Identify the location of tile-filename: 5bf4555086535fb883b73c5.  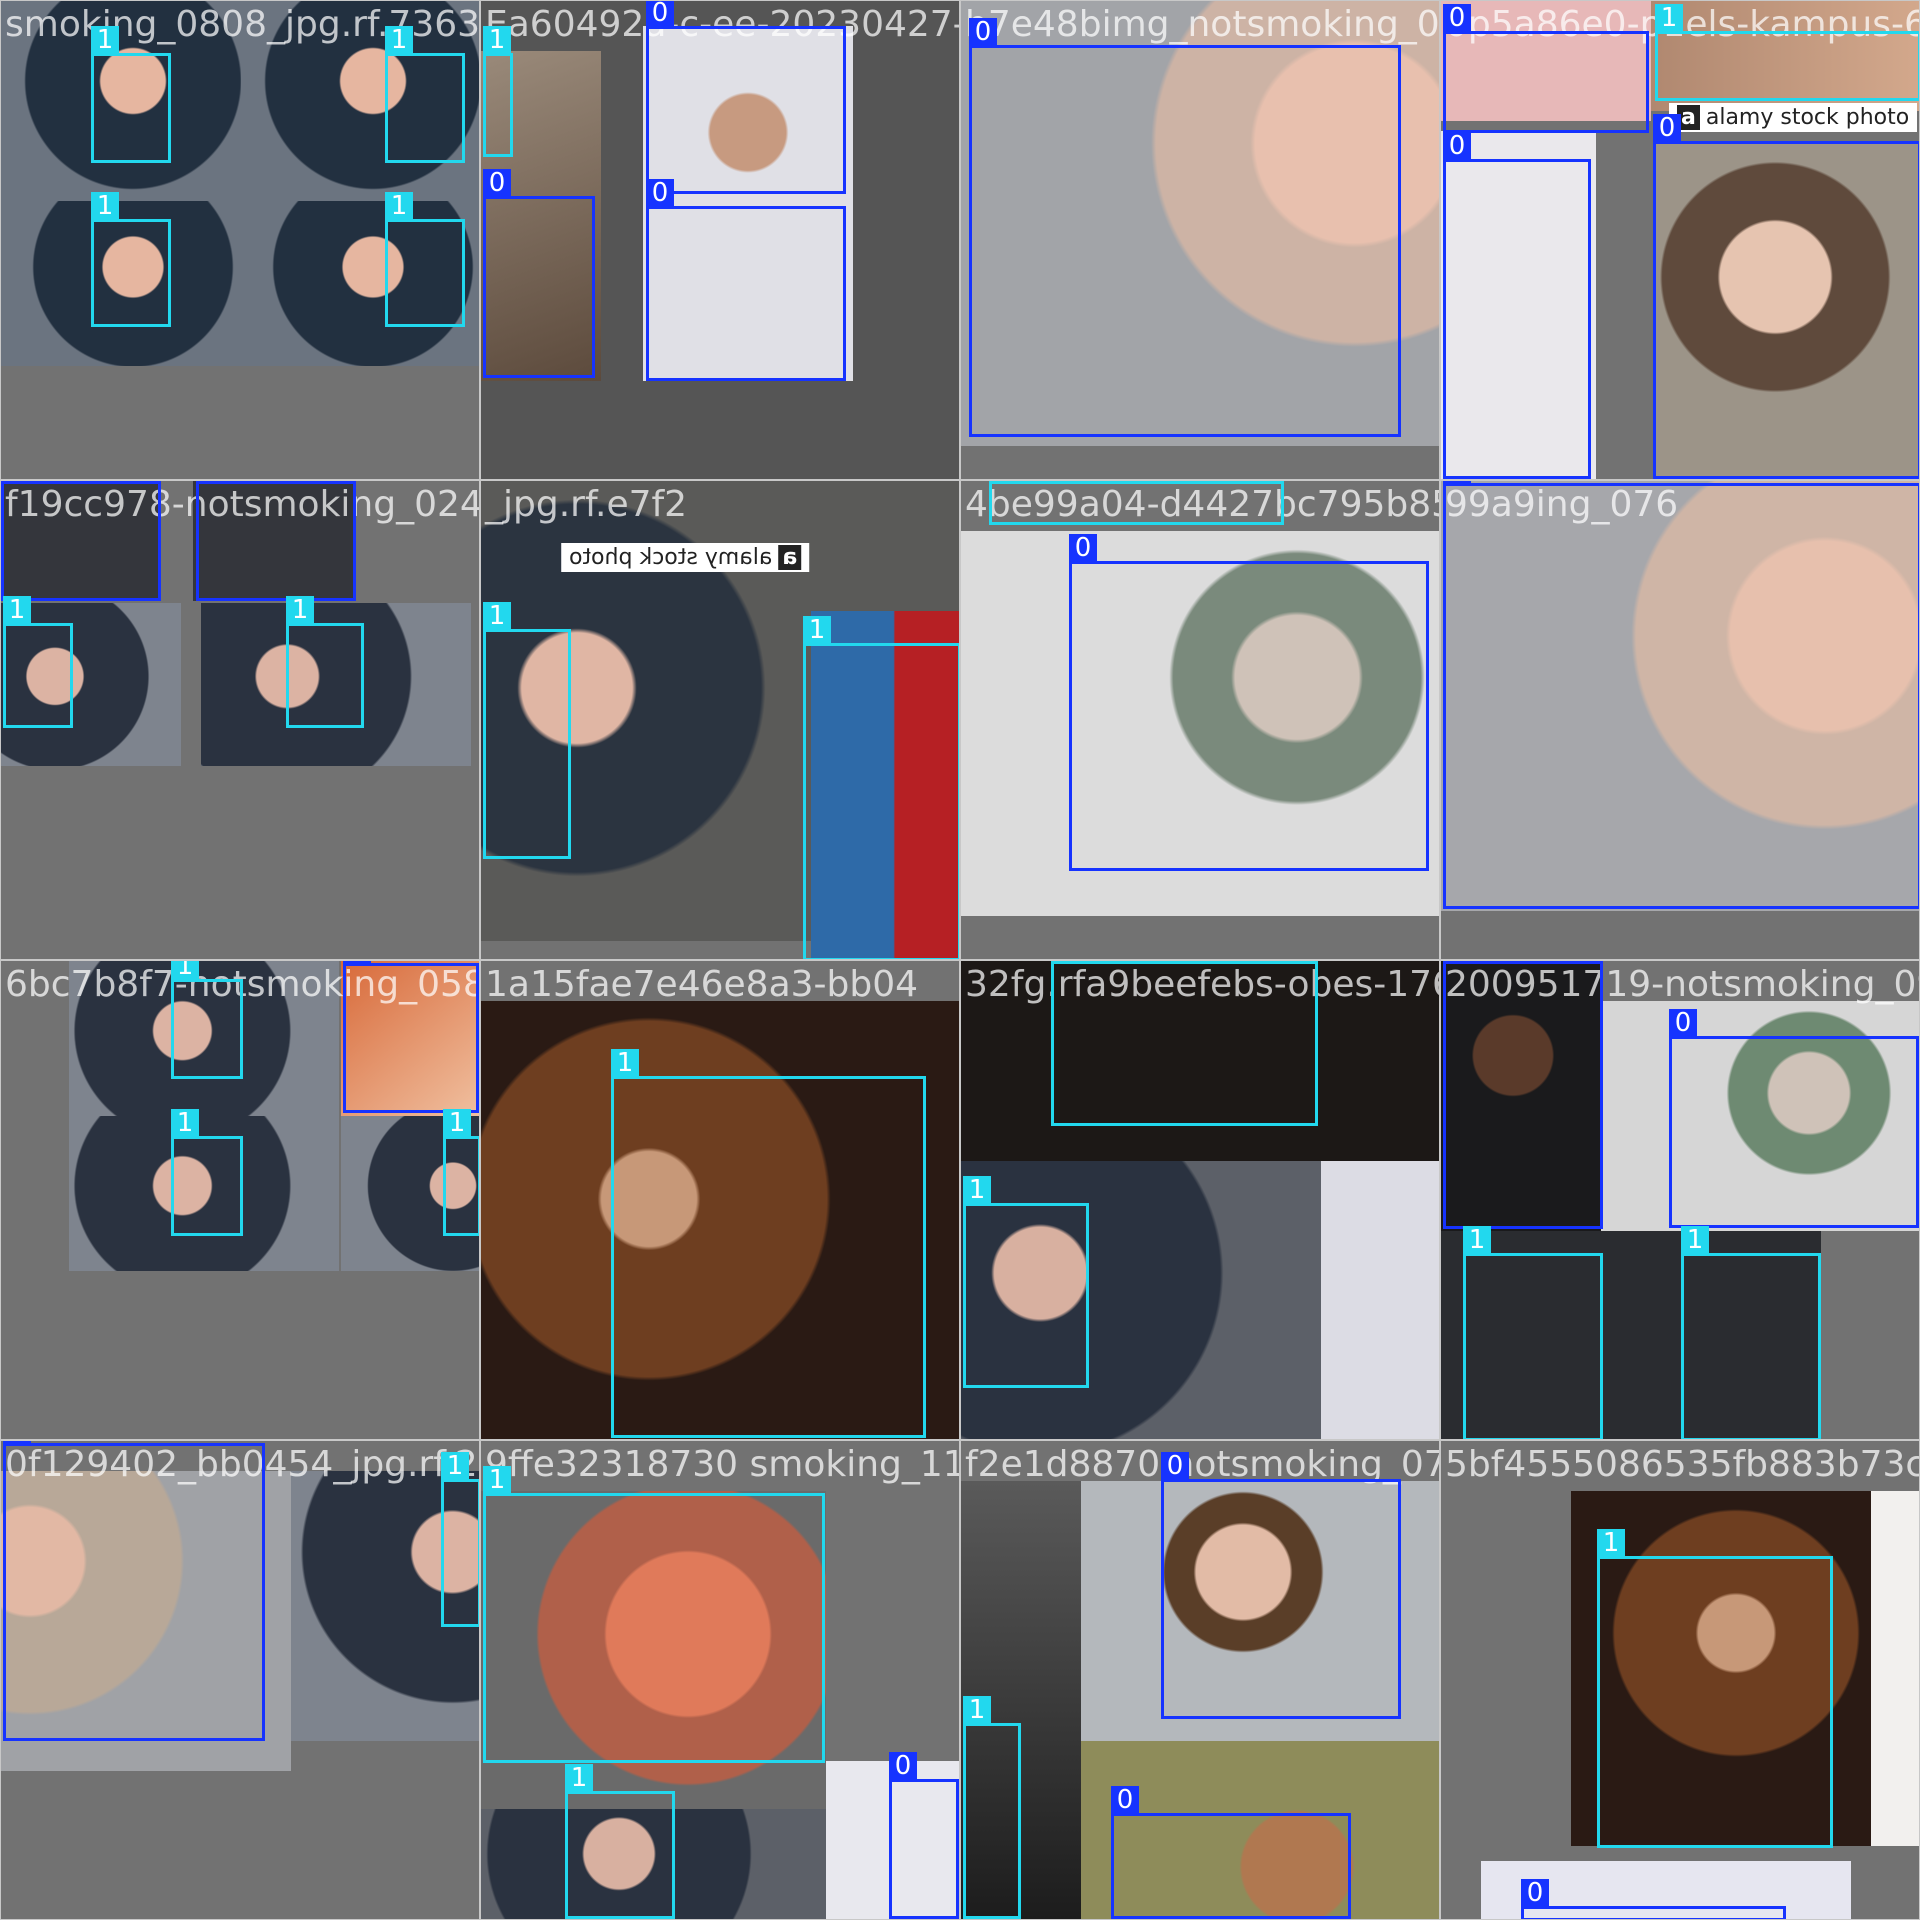
(1682, 1464).